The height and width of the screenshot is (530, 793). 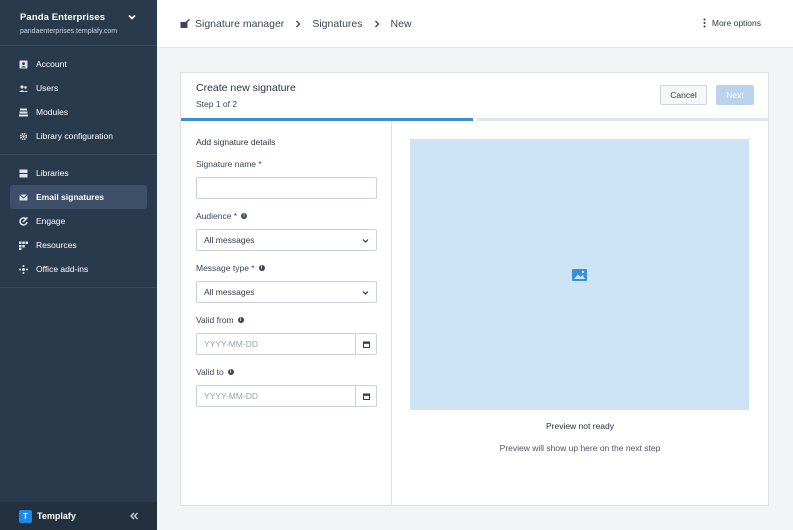 What do you see at coordinates (286, 268) in the screenshot?
I see `message-type-label: Message type * i` at bounding box center [286, 268].